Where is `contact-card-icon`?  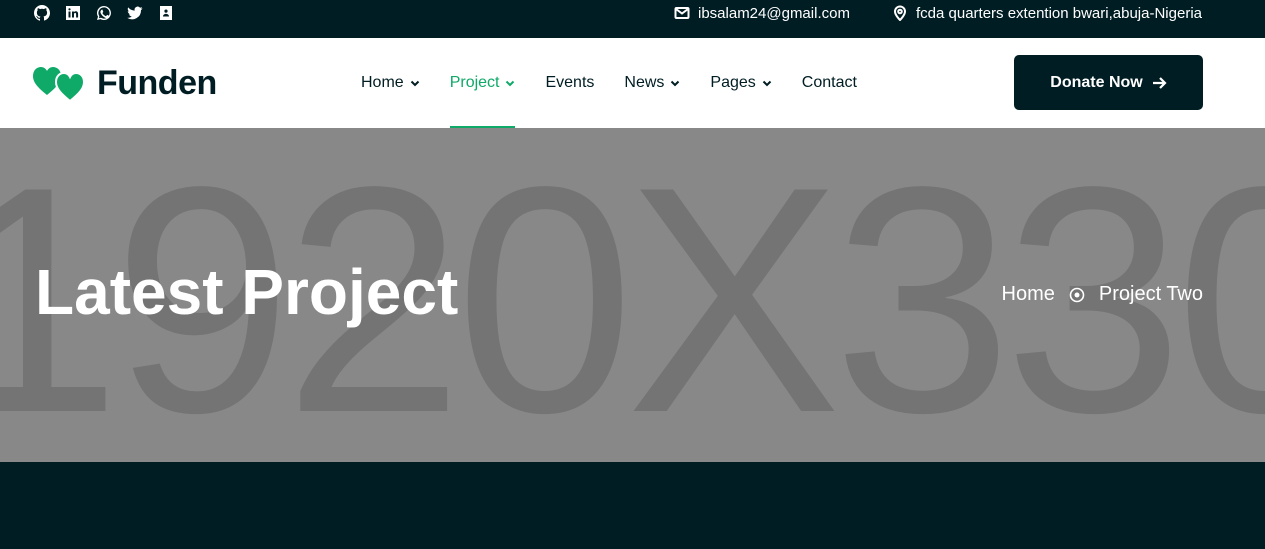
contact-card-icon is located at coordinates (165, 12).